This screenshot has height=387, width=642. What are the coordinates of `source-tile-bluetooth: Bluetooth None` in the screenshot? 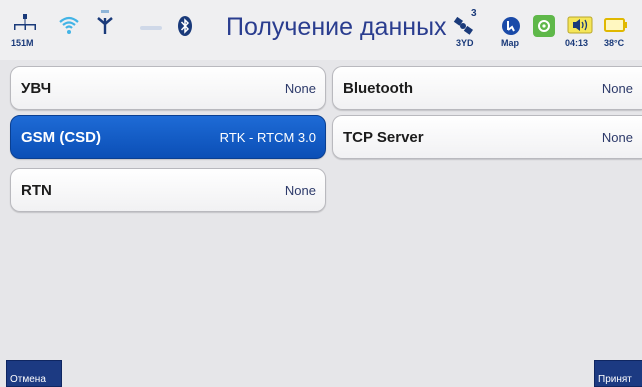 It's located at (487, 88).